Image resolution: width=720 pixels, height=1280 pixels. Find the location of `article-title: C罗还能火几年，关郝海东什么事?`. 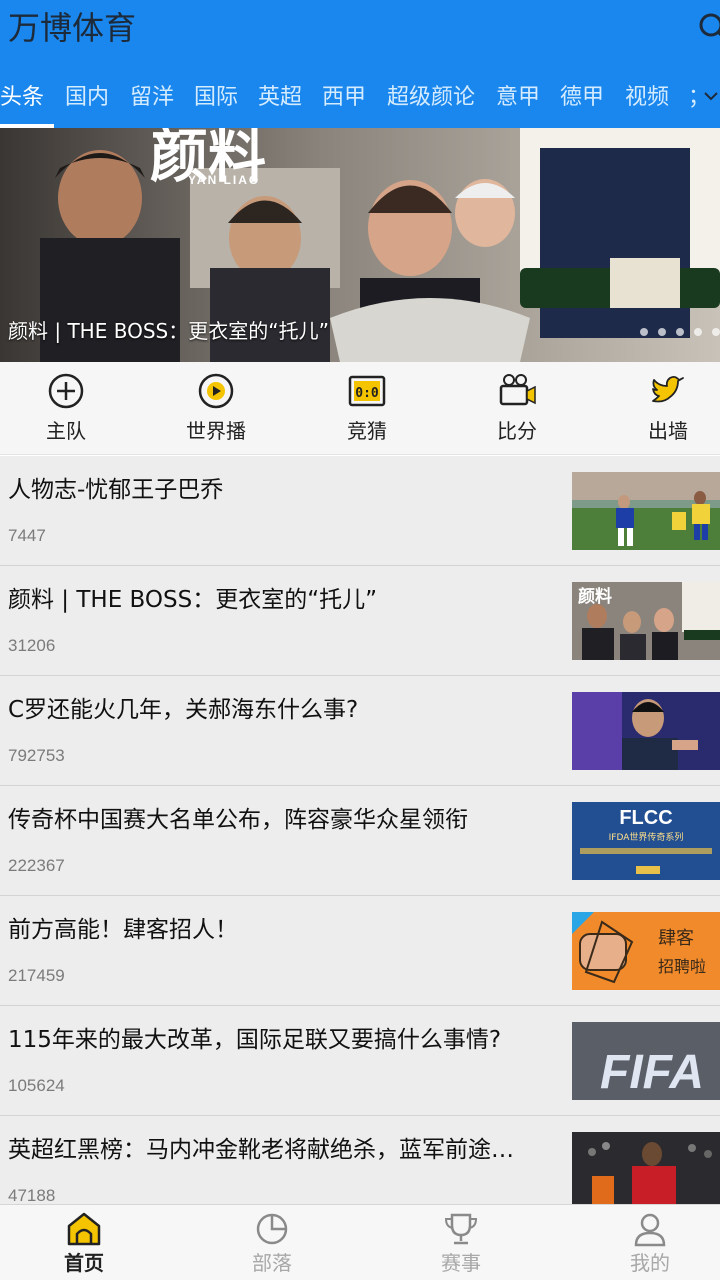

article-title: C罗还能火几年，关郝海东什么事? is located at coordinates (183, 710).